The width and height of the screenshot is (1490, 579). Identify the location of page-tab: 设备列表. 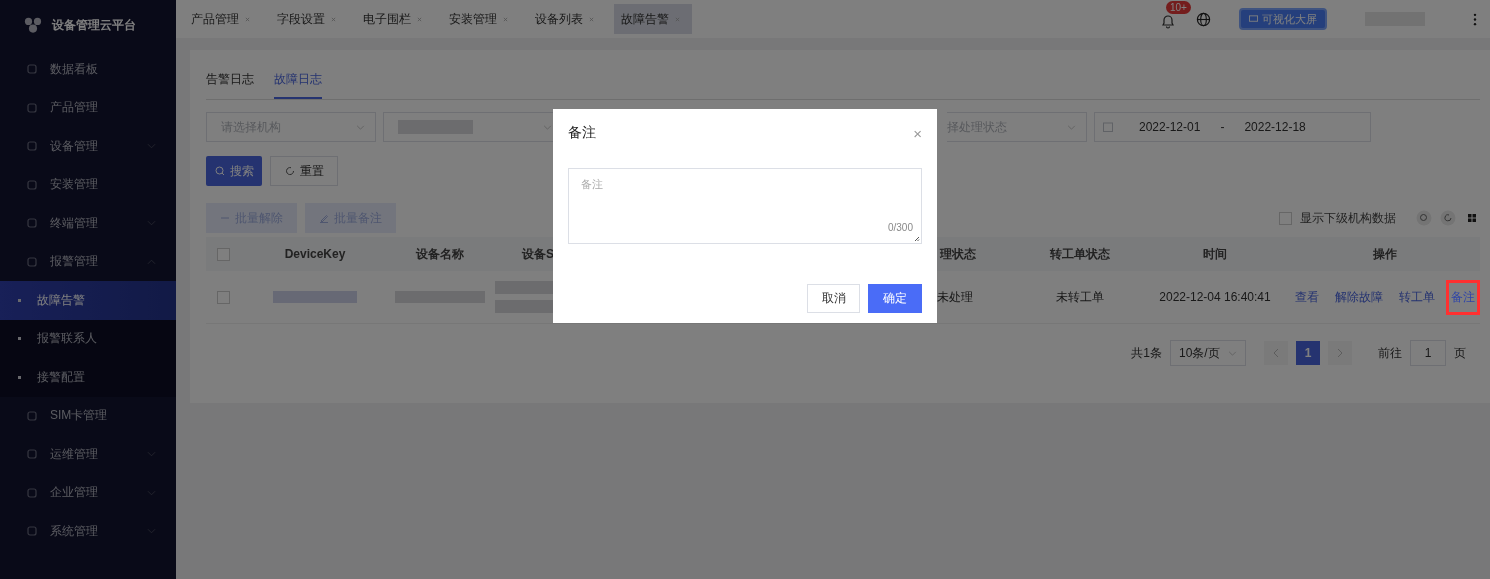
(567, 19).